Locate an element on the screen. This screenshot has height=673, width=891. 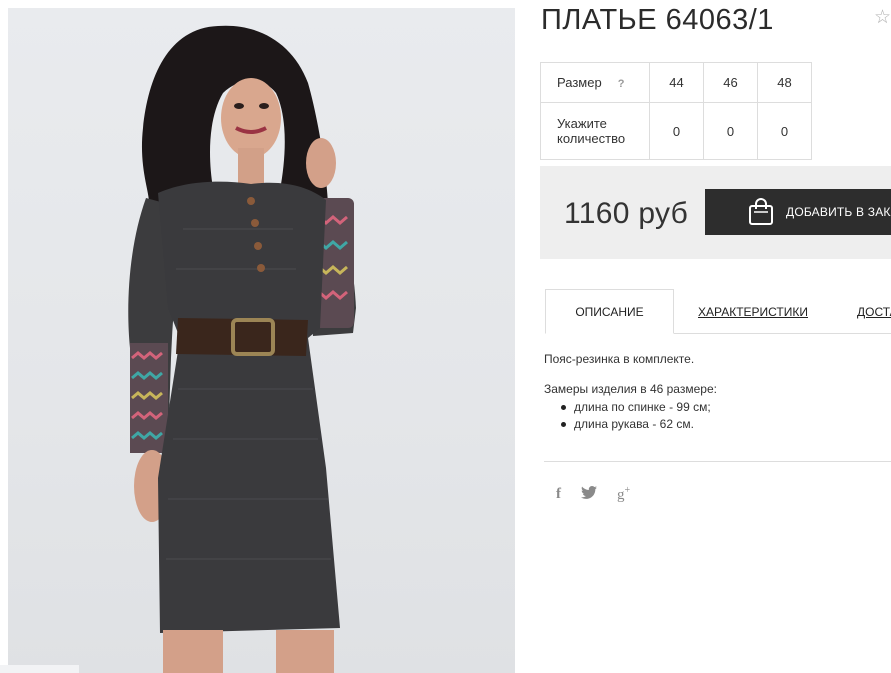
size-label: Размер is located at coordinates (579, 82).